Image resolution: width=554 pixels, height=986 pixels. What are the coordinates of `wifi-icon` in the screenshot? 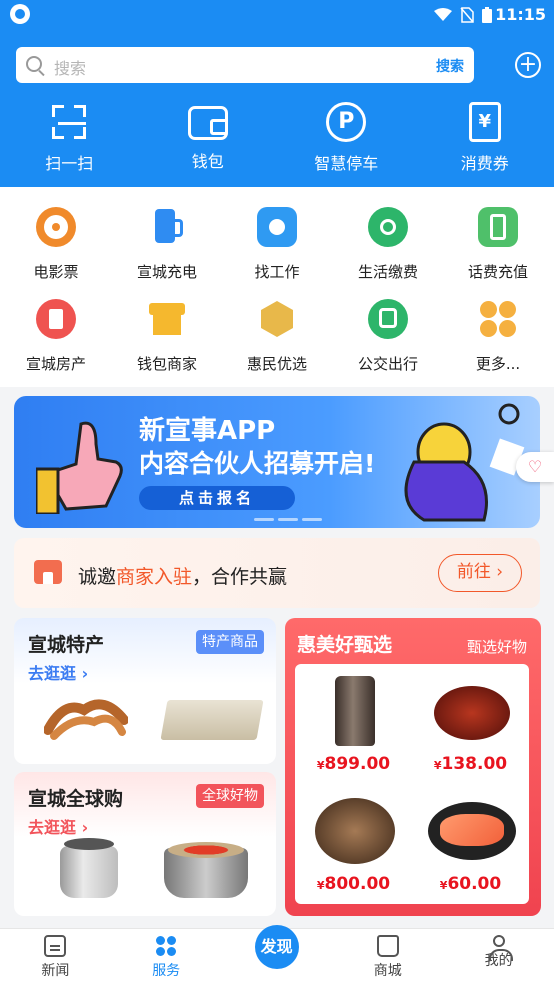 It's located at (443, 14).